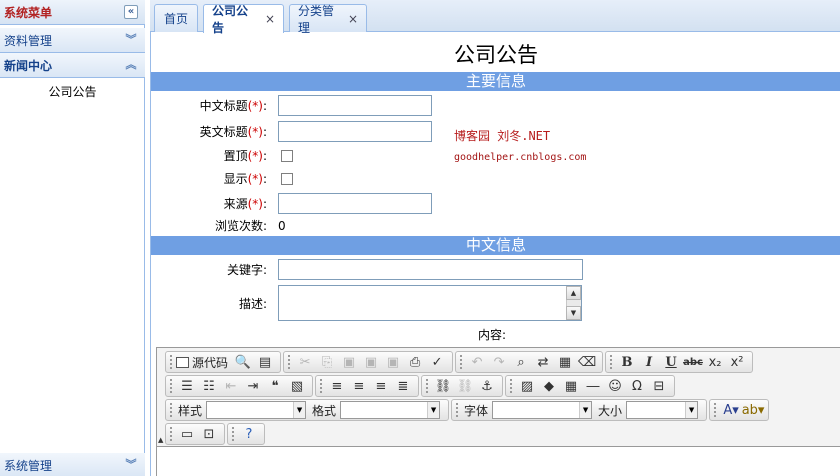  What do you see at coordinates (381, 386) in the screenshot?
I see `align-right-icon: ≡` at bounding box center [381, 386].